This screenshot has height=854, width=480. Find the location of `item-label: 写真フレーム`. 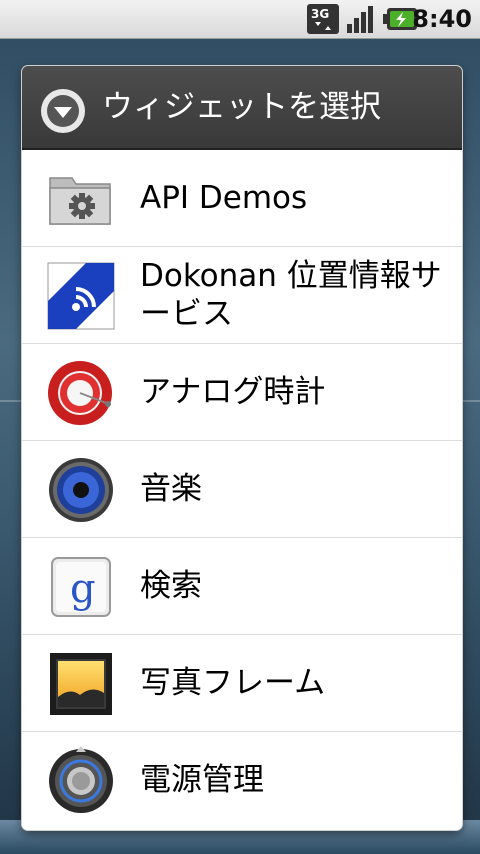

item-label: 写真フレーム is located at coordinates (233, 683).